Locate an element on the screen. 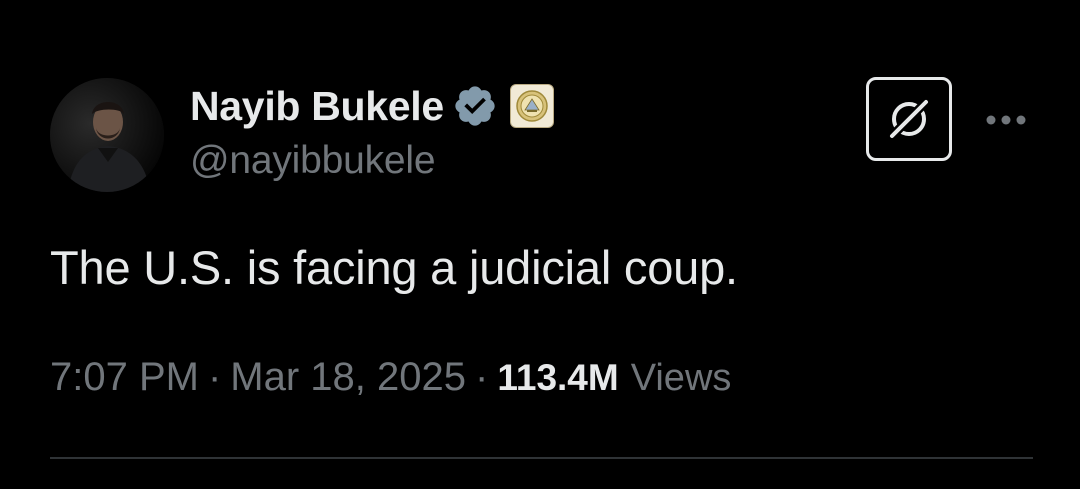 The height and width of the screenshot is (489, 1080). verified-check-icon is located at coordinates (475, 106).